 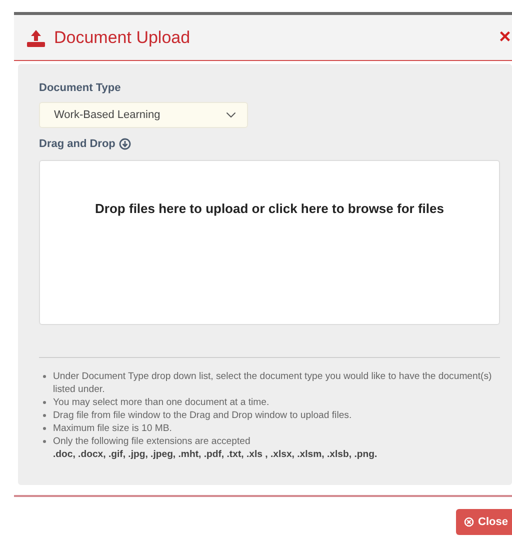 What do you see at coordinates (77, 144) in the screenshot?
I see `drag-and-drop-label: Drag and Drop` at bounding box center [77, 144].